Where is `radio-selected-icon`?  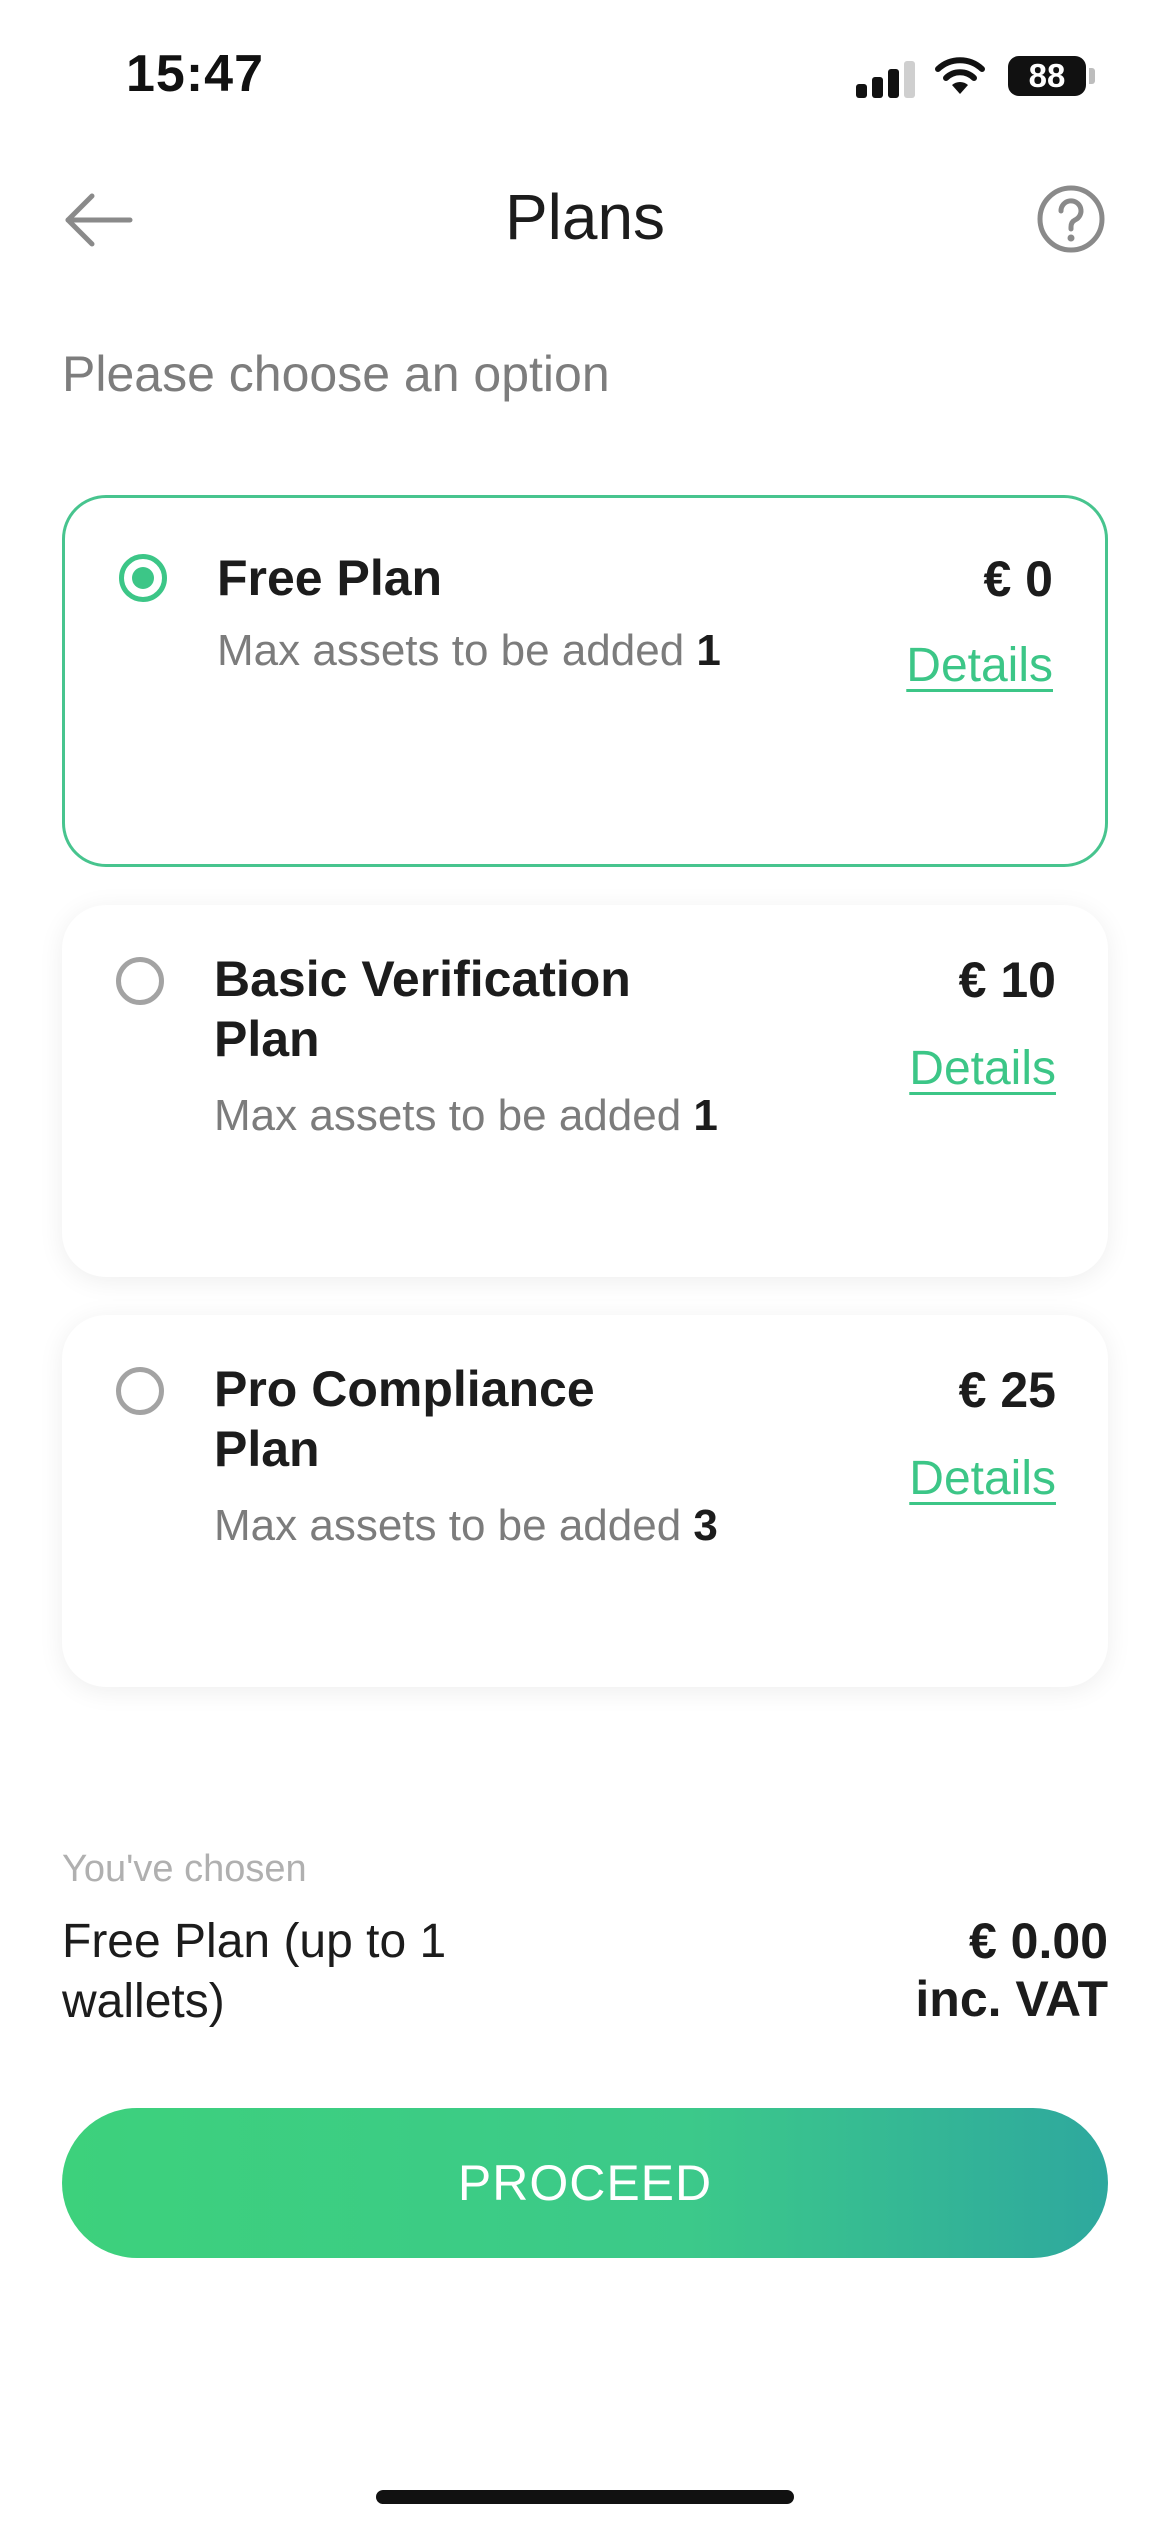
radio-selected-icon is located at coordinates (143, 578).